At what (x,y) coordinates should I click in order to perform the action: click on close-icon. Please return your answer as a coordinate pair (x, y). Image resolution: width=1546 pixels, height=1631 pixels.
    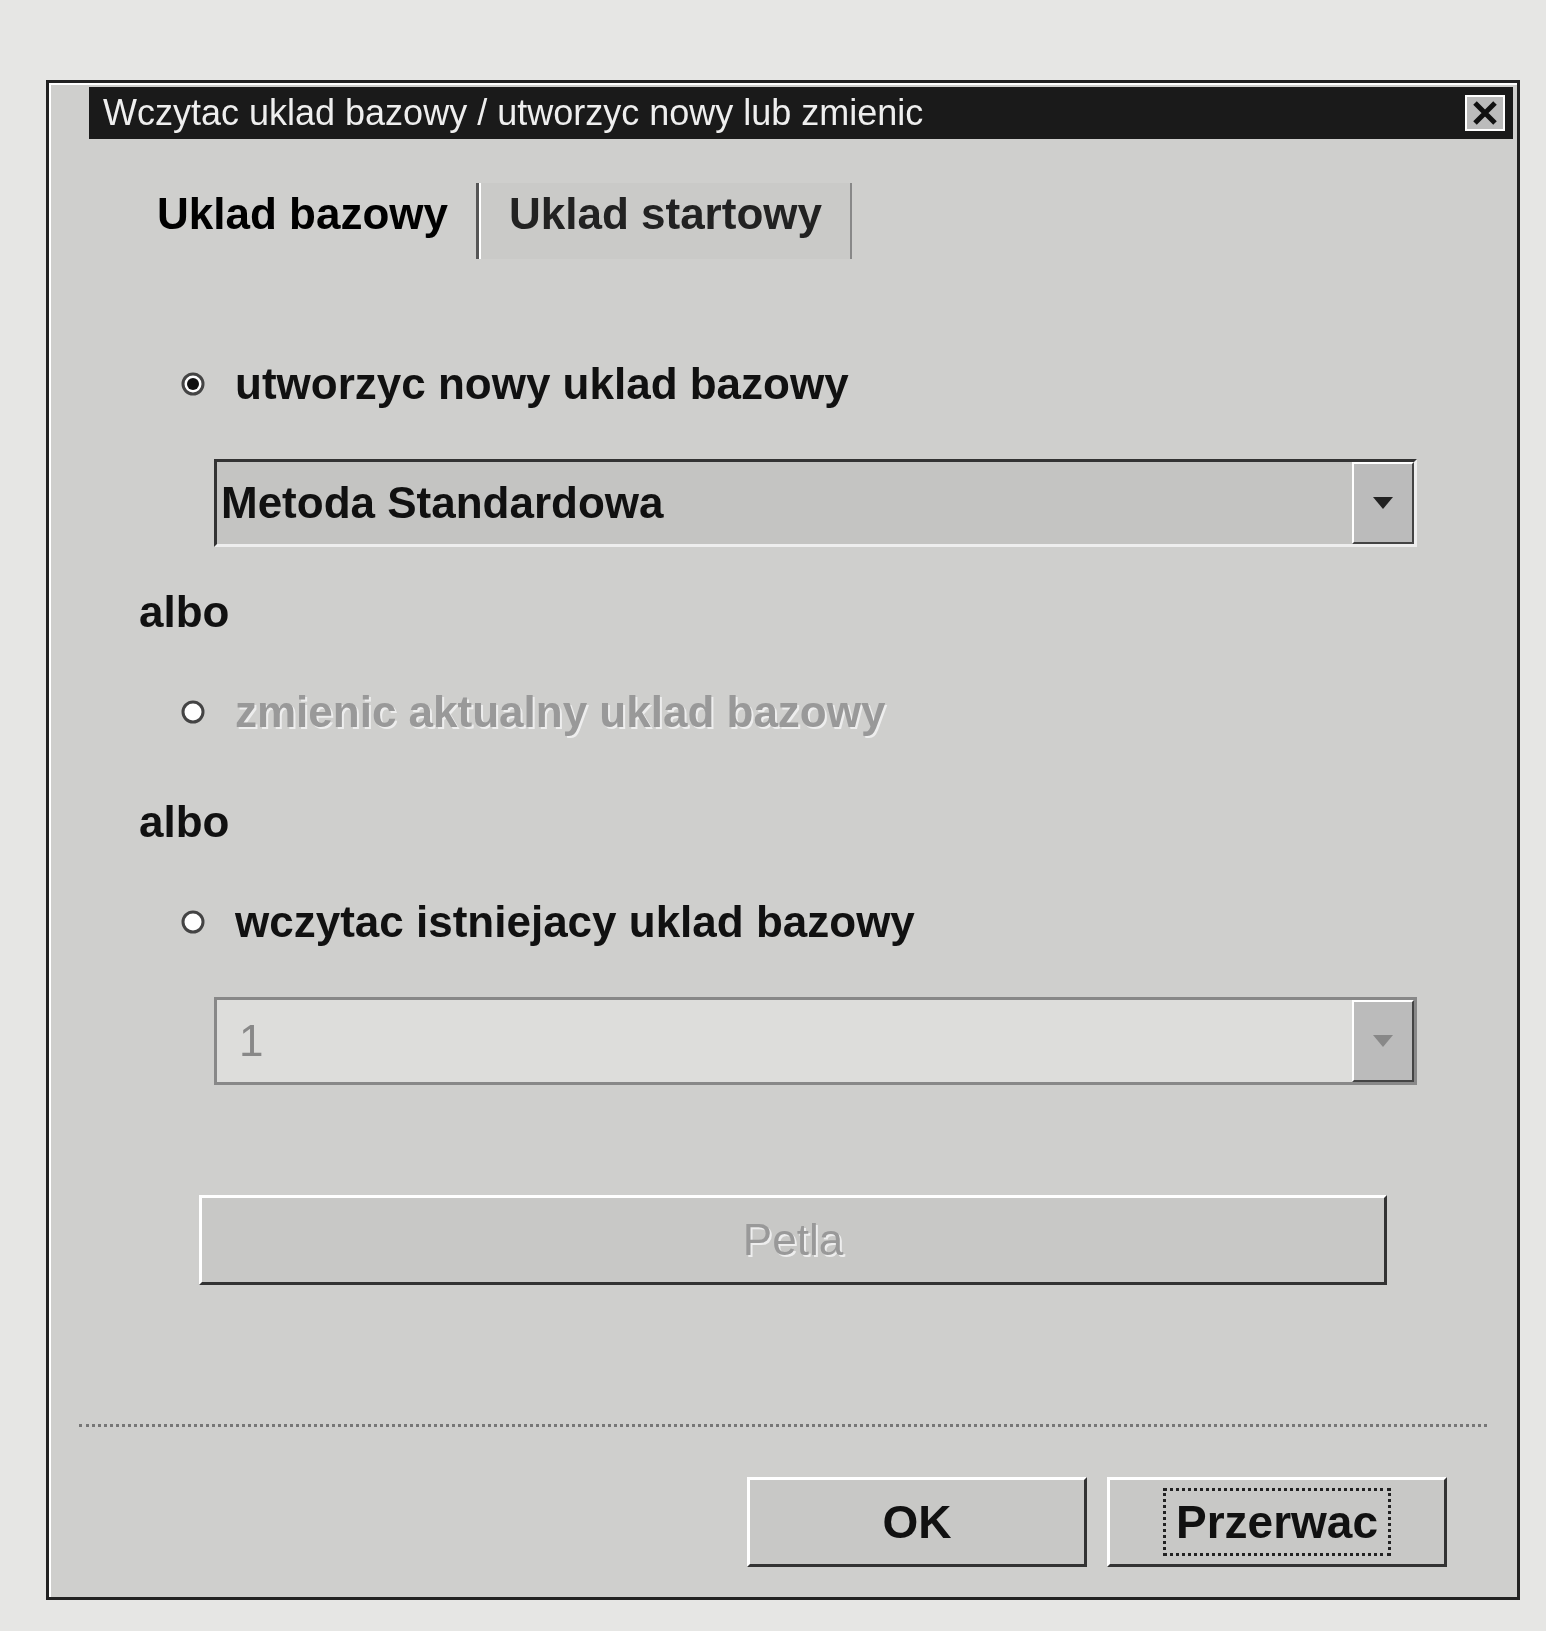
    Looking at the image, I should click on (1485, 113).